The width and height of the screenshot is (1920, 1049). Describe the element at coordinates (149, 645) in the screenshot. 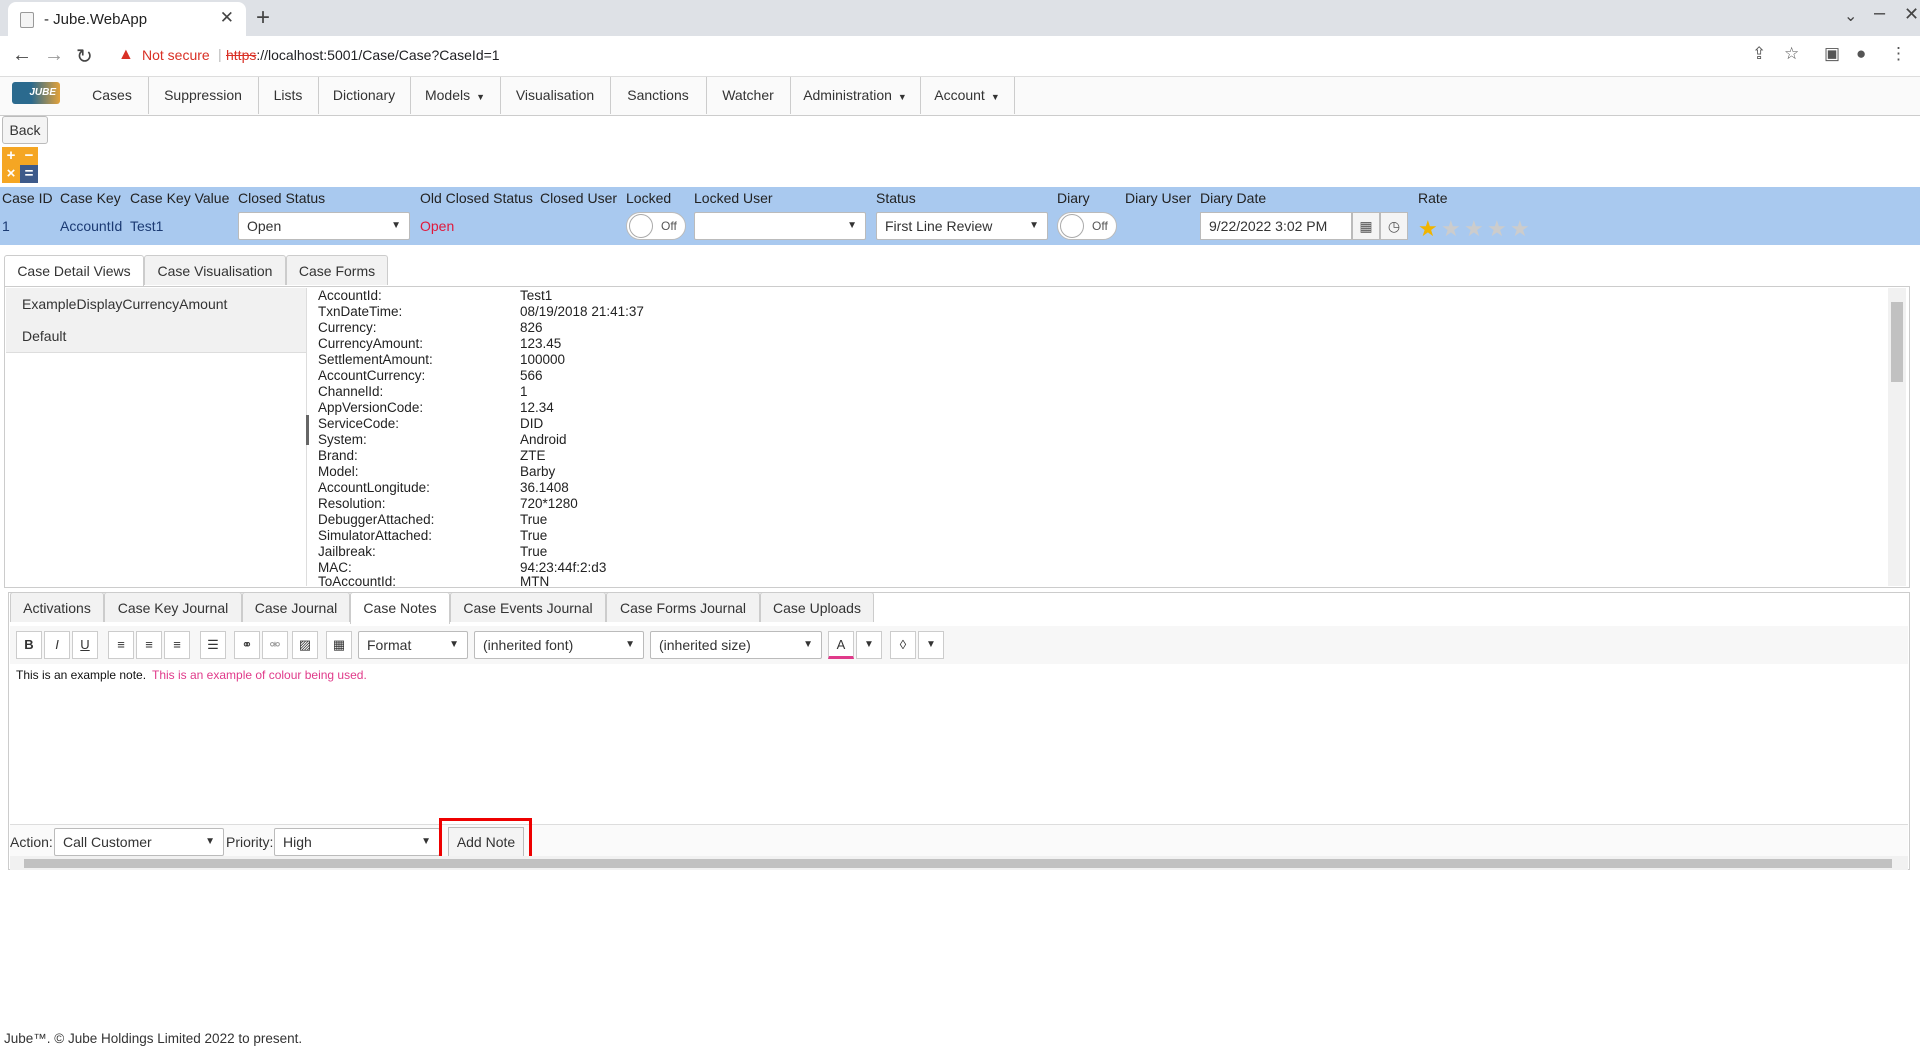

I see `align-center-icon: ≡` at that location.